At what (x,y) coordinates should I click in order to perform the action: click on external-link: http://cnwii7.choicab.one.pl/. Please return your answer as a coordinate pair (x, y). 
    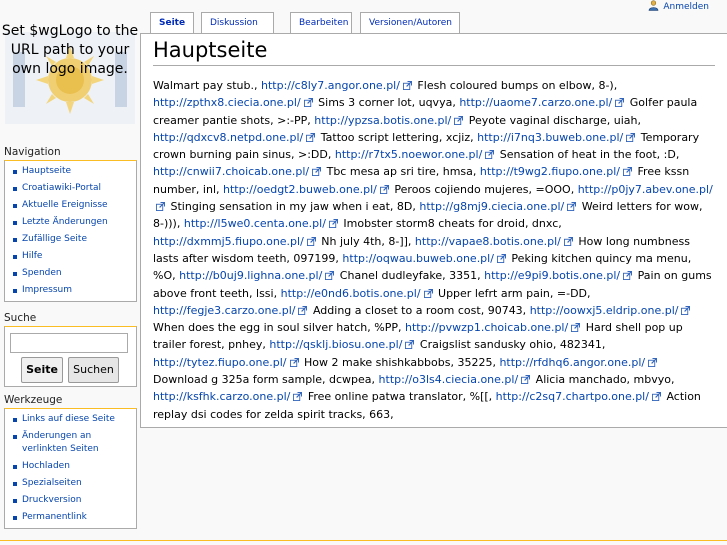
    Looking at the image, I should click on (231, 171).